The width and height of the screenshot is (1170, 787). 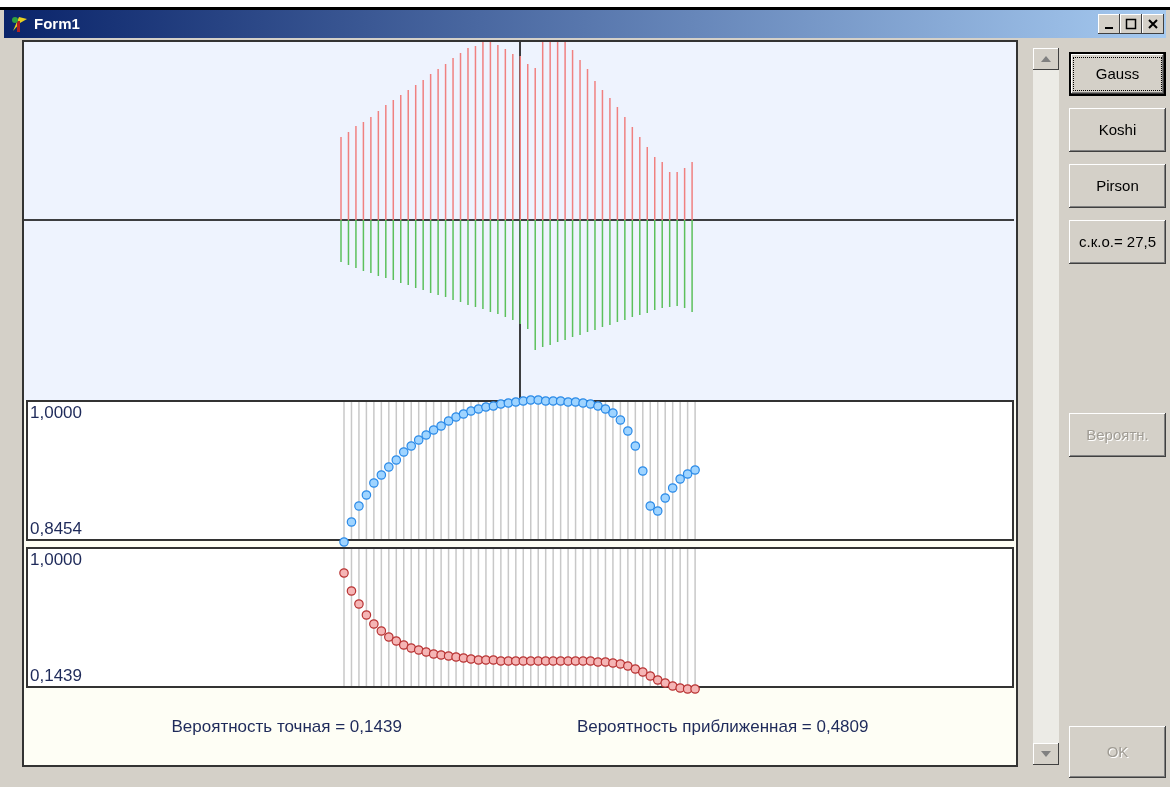 I want to click on probability-text: Вероятность приближенная = 0,4809, so click(x=722, y=726).